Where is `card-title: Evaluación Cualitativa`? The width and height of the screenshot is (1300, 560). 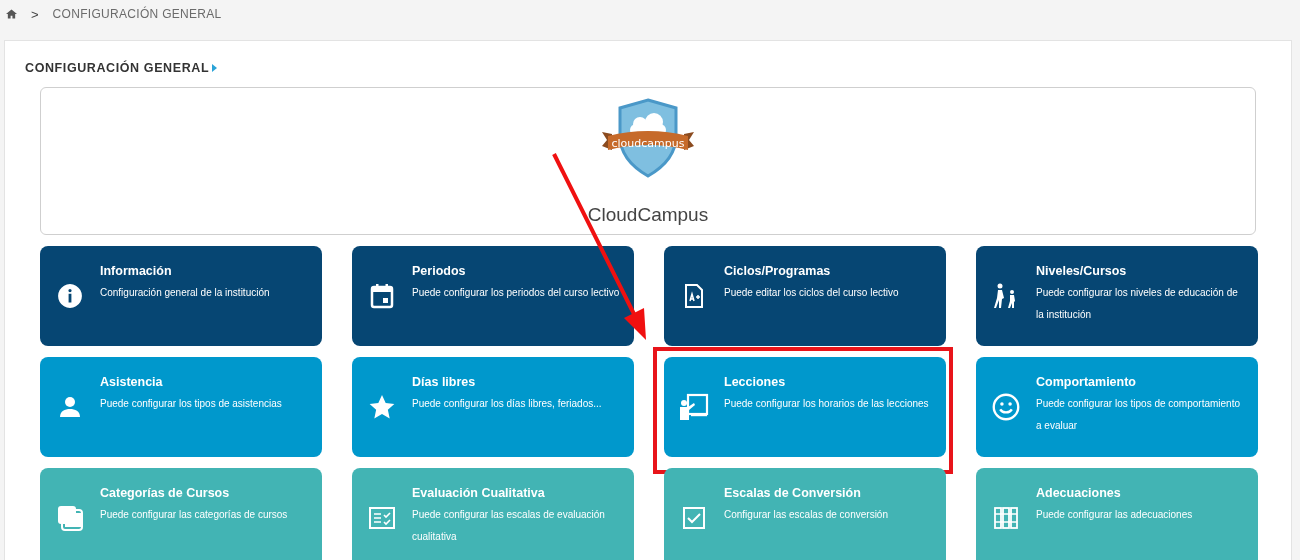 card-title: Evaluación Cualitativa is located at coordinates (479, 493).